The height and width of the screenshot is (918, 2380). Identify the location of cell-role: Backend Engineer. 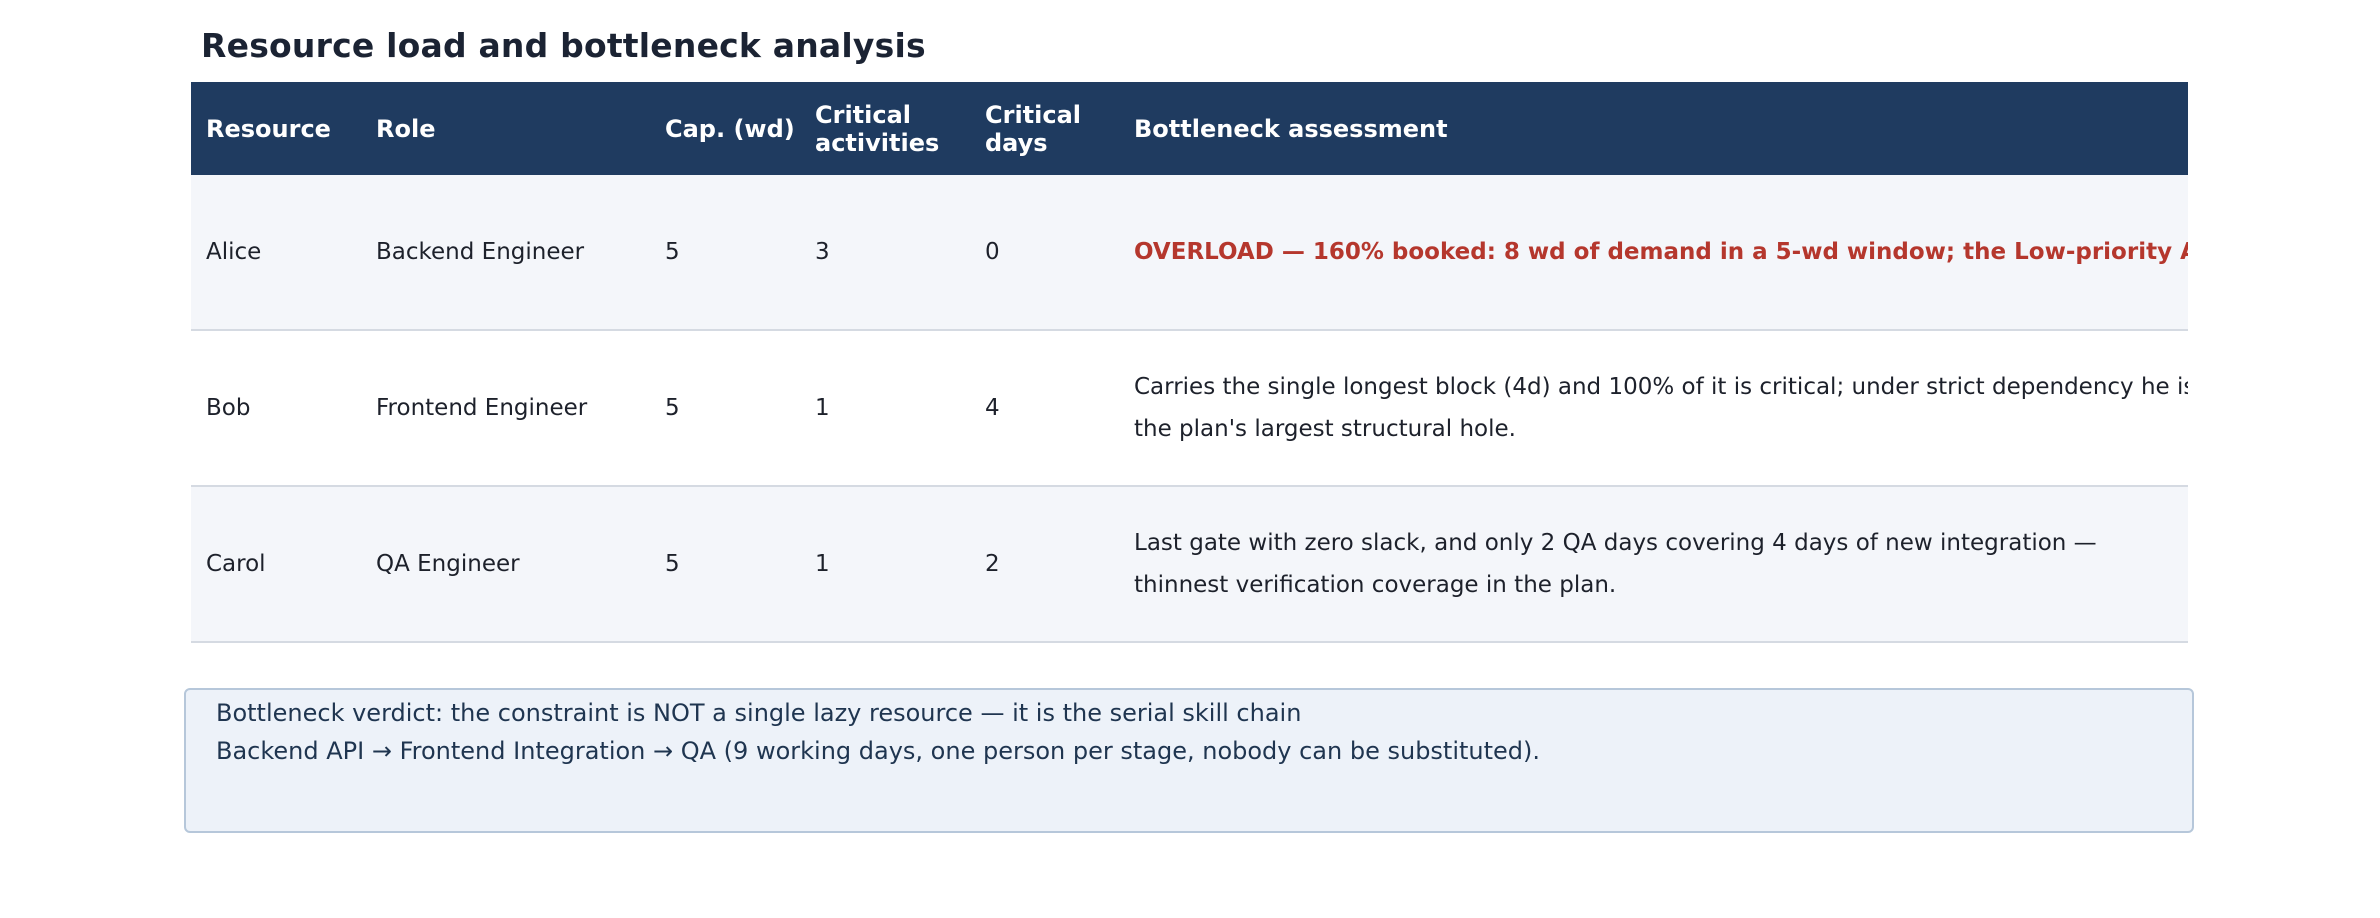
(480, 252).